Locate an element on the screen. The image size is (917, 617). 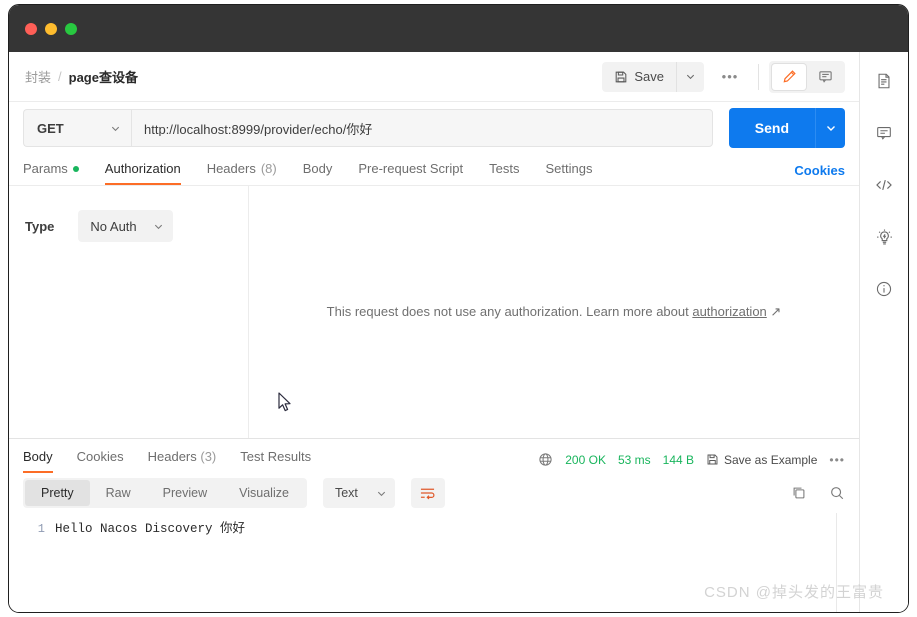
format-raw: Raw is located at coordinates (118, 493).